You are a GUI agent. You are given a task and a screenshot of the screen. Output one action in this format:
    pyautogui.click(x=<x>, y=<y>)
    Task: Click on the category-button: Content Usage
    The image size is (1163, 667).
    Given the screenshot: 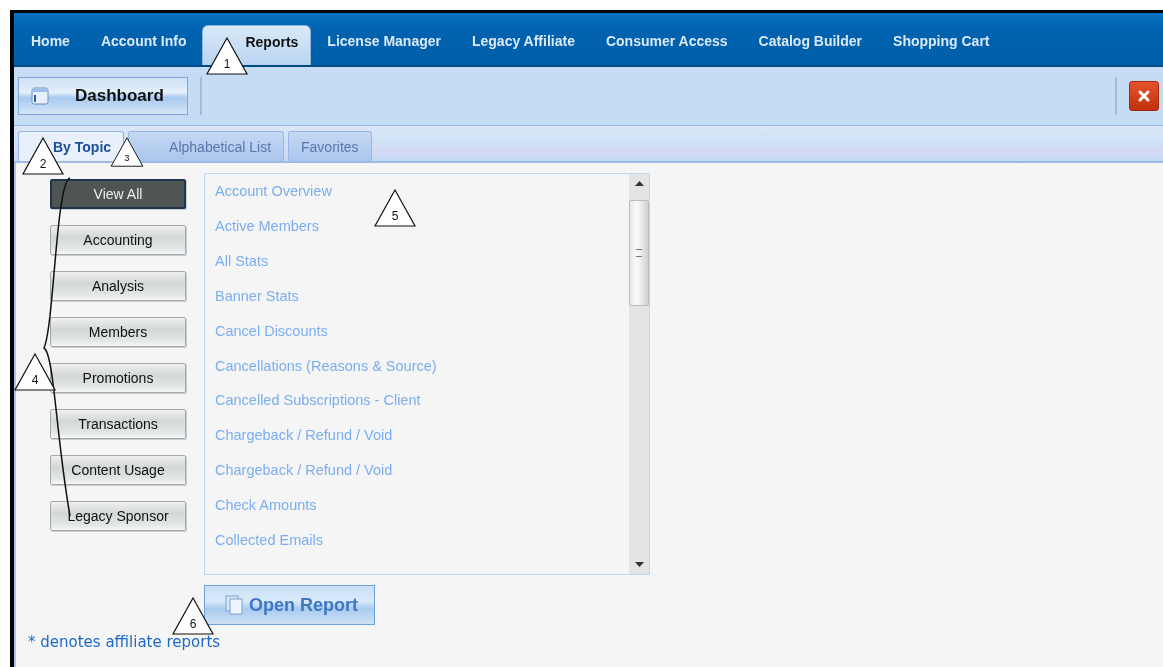 What is the action you would take?
    pyautogui.click(x=118, y=470)
    